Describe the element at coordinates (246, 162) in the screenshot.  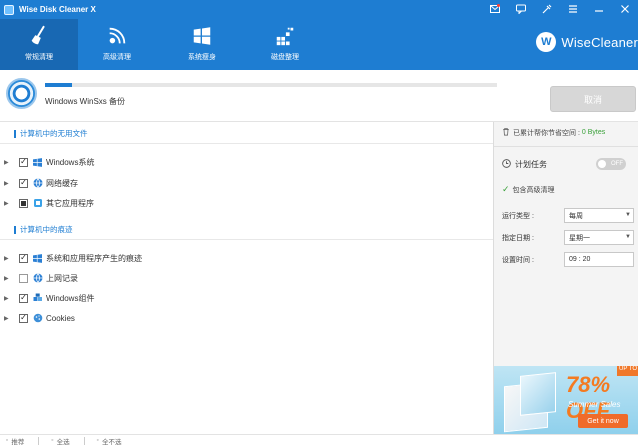
I see `list-item-windows-system: ▶ ✓ Windows系统` at that location.